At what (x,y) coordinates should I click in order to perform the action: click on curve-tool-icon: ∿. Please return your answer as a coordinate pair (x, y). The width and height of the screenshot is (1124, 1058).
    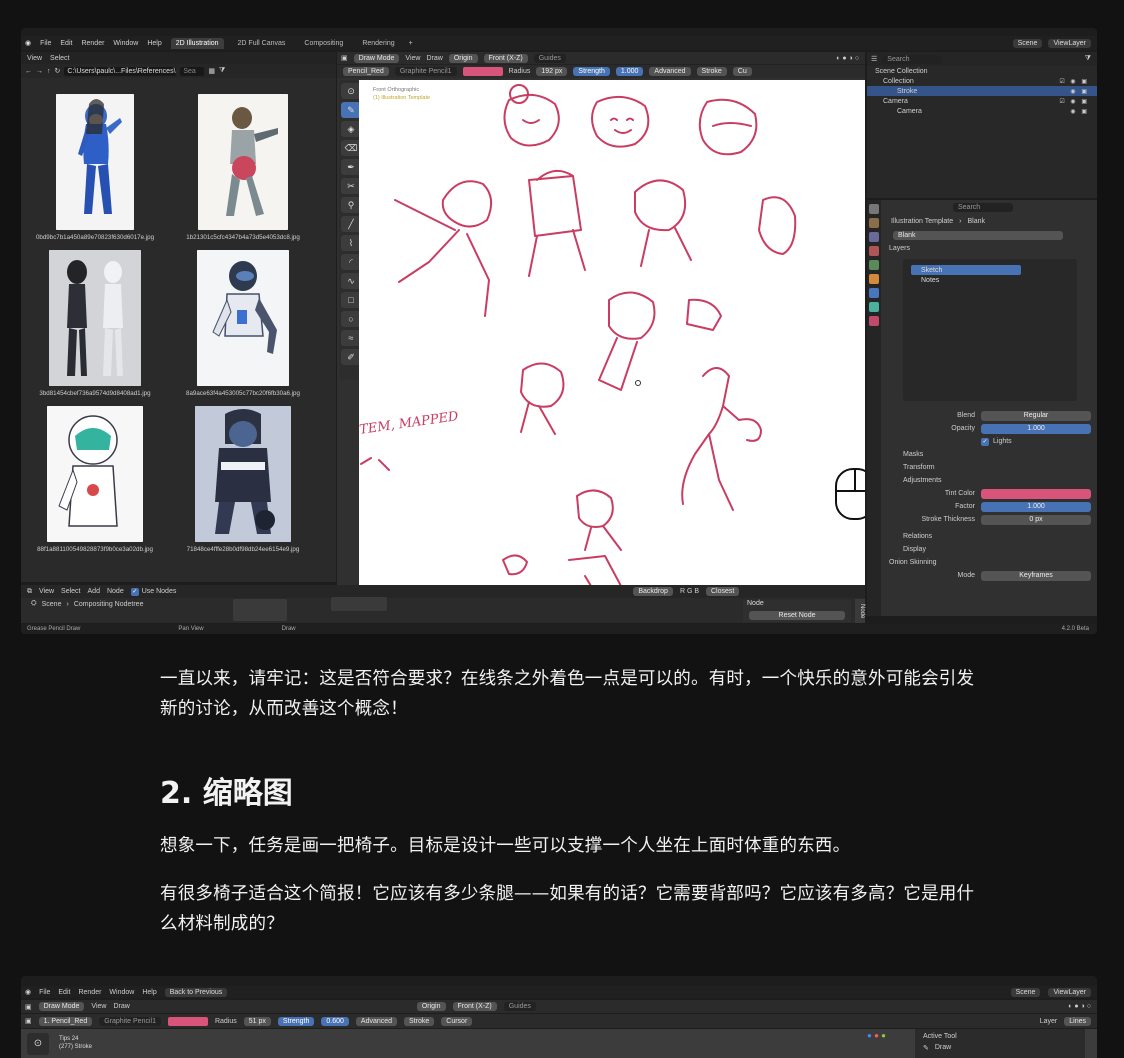
    Looking at the image, I should click on (351, 281).